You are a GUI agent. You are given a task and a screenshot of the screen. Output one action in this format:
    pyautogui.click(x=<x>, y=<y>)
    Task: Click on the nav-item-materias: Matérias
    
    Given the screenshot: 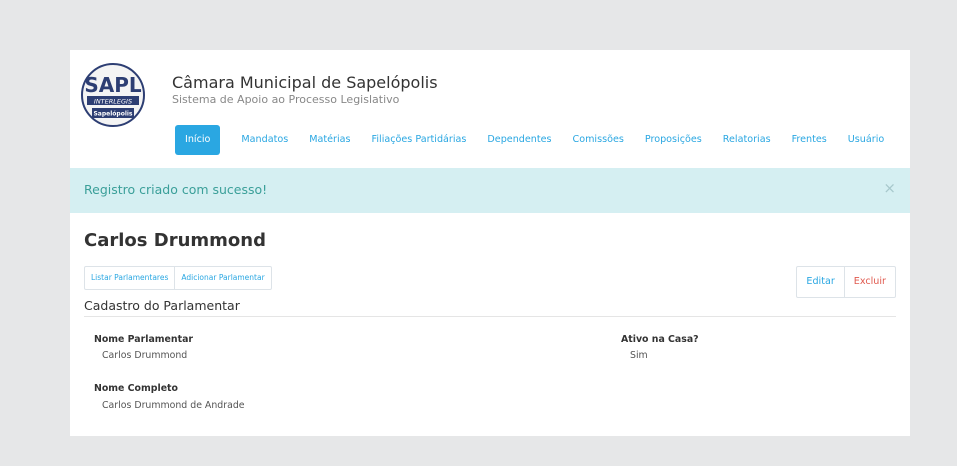 What is the action you would take?
    pyautogui.click(x=329, y=140)
    